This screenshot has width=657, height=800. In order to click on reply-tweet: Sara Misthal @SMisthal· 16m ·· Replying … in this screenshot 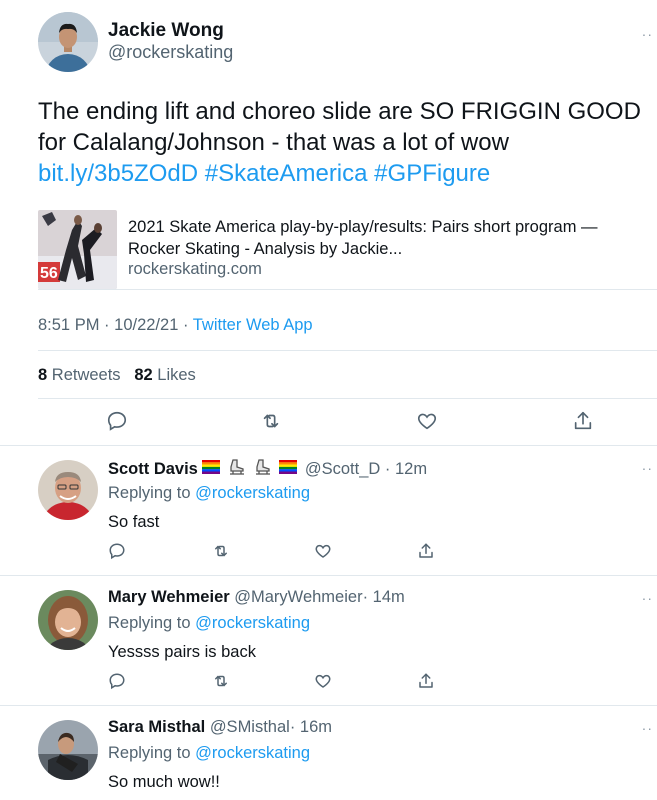, I will do `click(328, 753)`.